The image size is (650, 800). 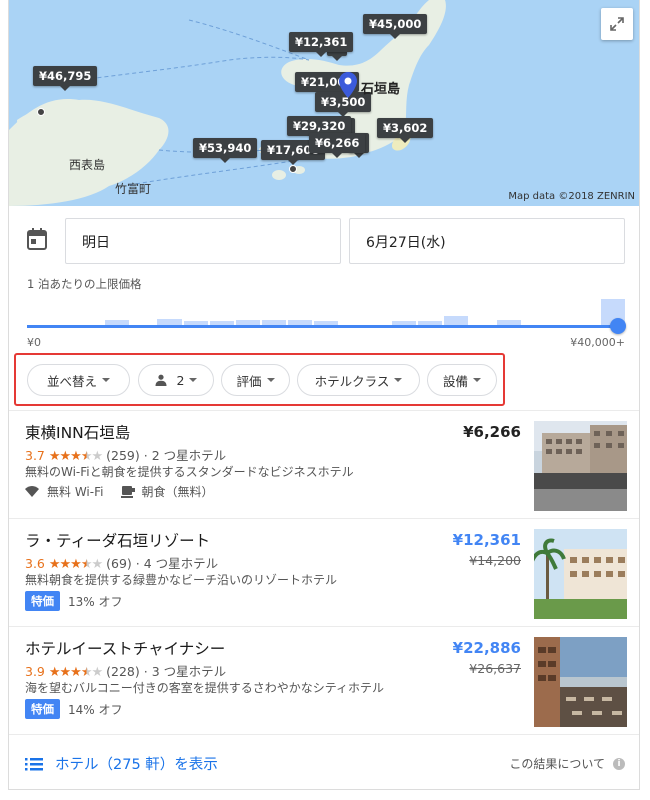 What do you see at coordinates (34, 763) in the screenshot?
I see `list-icon` at bounding box center [34, 763].